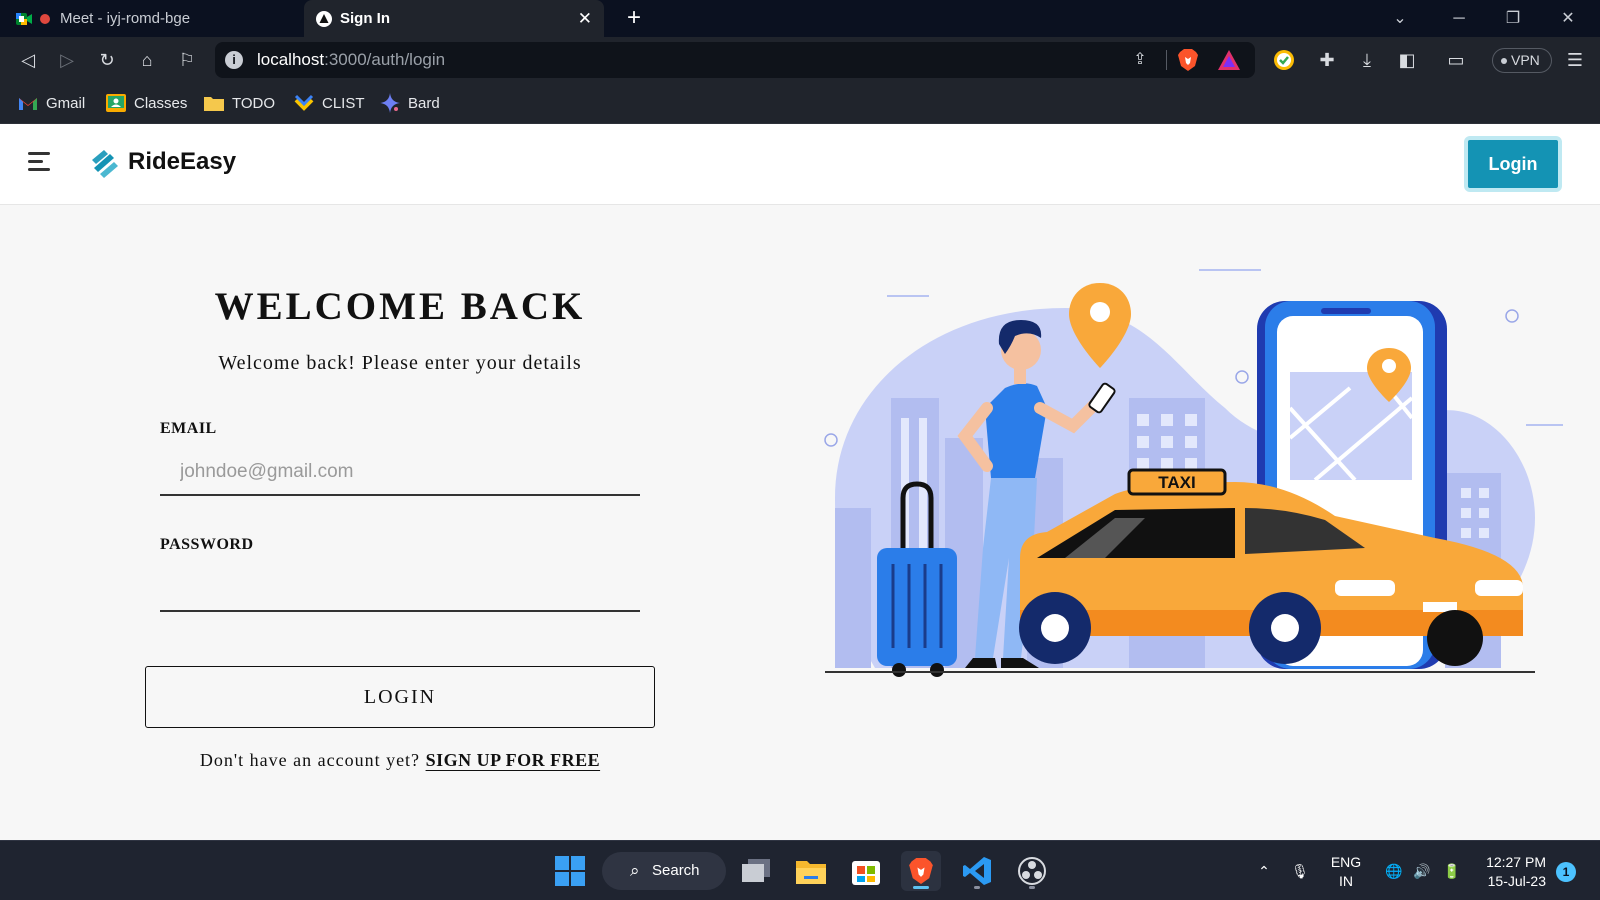 This screenshot has width=1600, height=900. What do you see at coordinates (1516, 881) in the screenshot?
I see `clock-date: 15-Jul-23` at bounding box center [1516, 881].